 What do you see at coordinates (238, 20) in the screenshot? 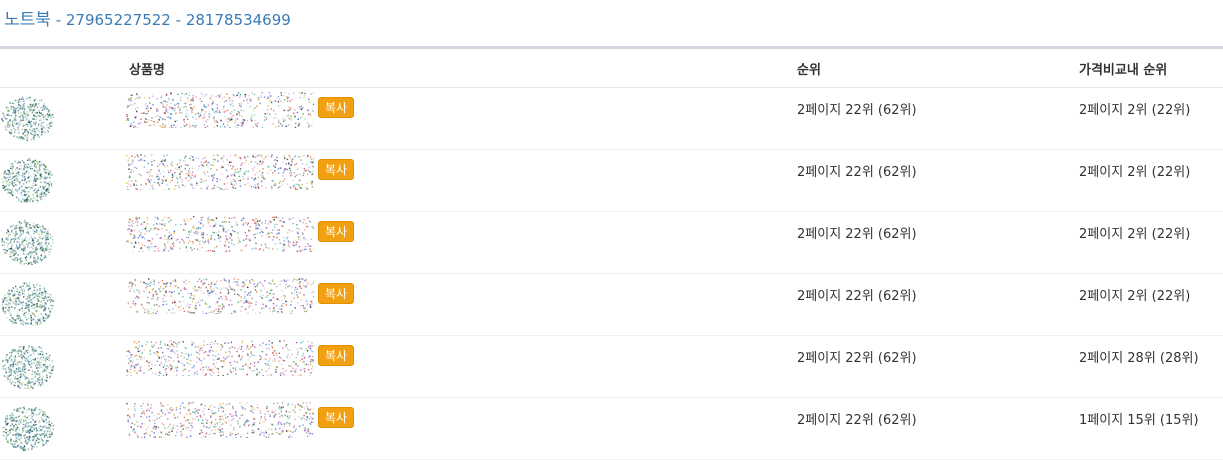
I see `product-id-2: 28178534699` at bounding box center [238, 20].